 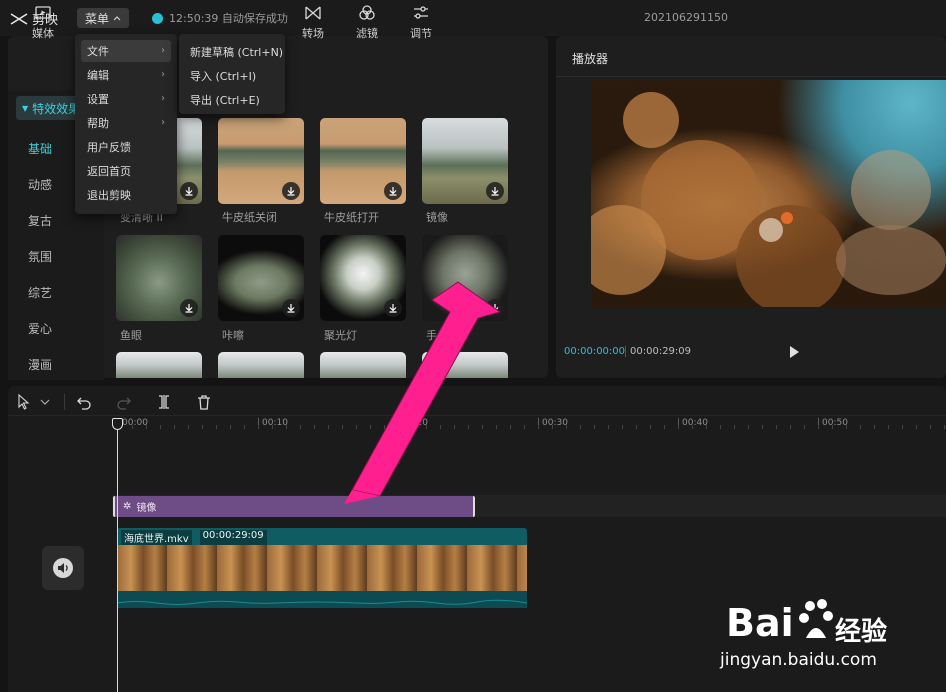 I want to click on video-clip-duration: 00:00:29:09, so click(x=233, y=537).